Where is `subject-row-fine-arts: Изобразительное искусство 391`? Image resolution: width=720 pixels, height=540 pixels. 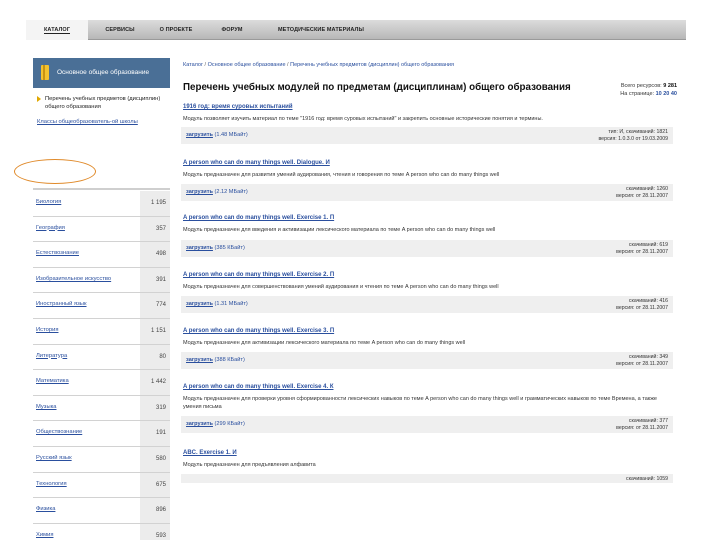 subject-row-fine-arts: Изобразительное искусство 391 is located at coordinates (101, 280).